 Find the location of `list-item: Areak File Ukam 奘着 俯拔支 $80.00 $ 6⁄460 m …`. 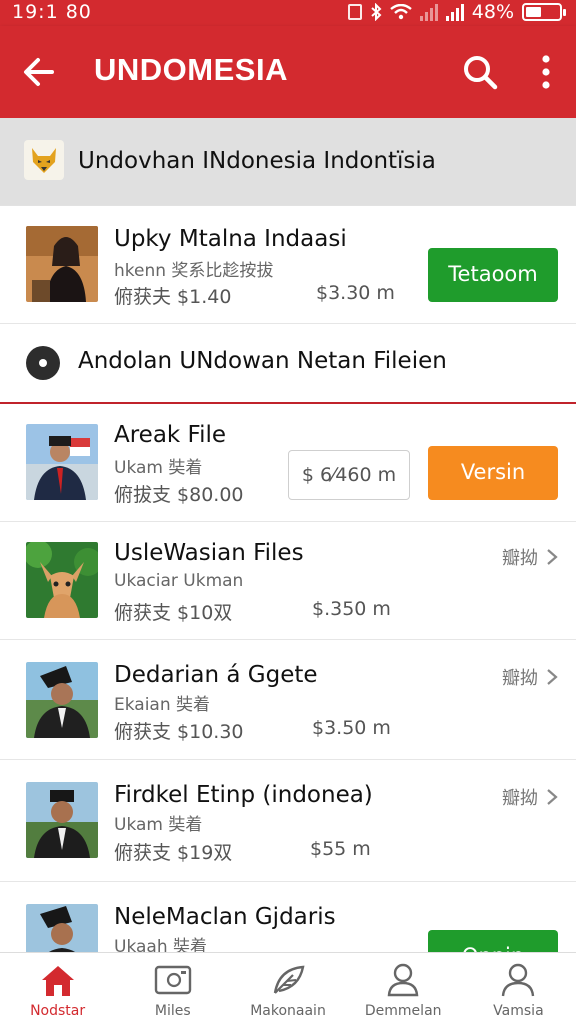

list-item: Areak File Ukam 奘着 俯拔支 $80.00 $ 6⁄460 m … is located at coordinates (288, 463).